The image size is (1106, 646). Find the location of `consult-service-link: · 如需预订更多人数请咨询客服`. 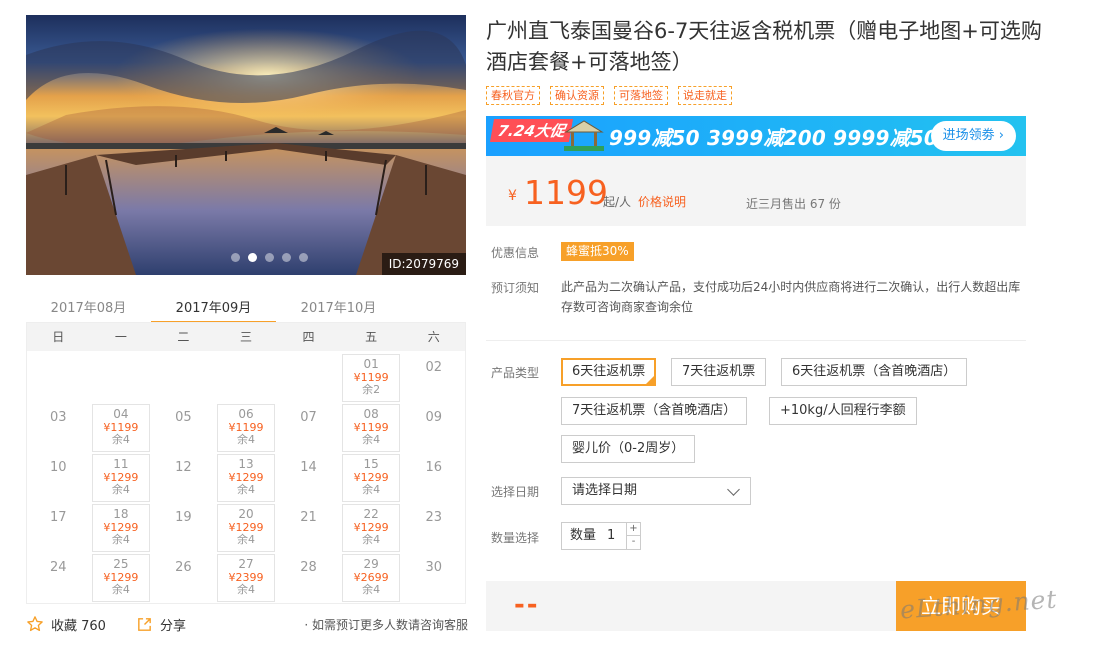

consult-service-link: · 如需预订更多人数请咨询客服 is located at coordinates (386, 624).